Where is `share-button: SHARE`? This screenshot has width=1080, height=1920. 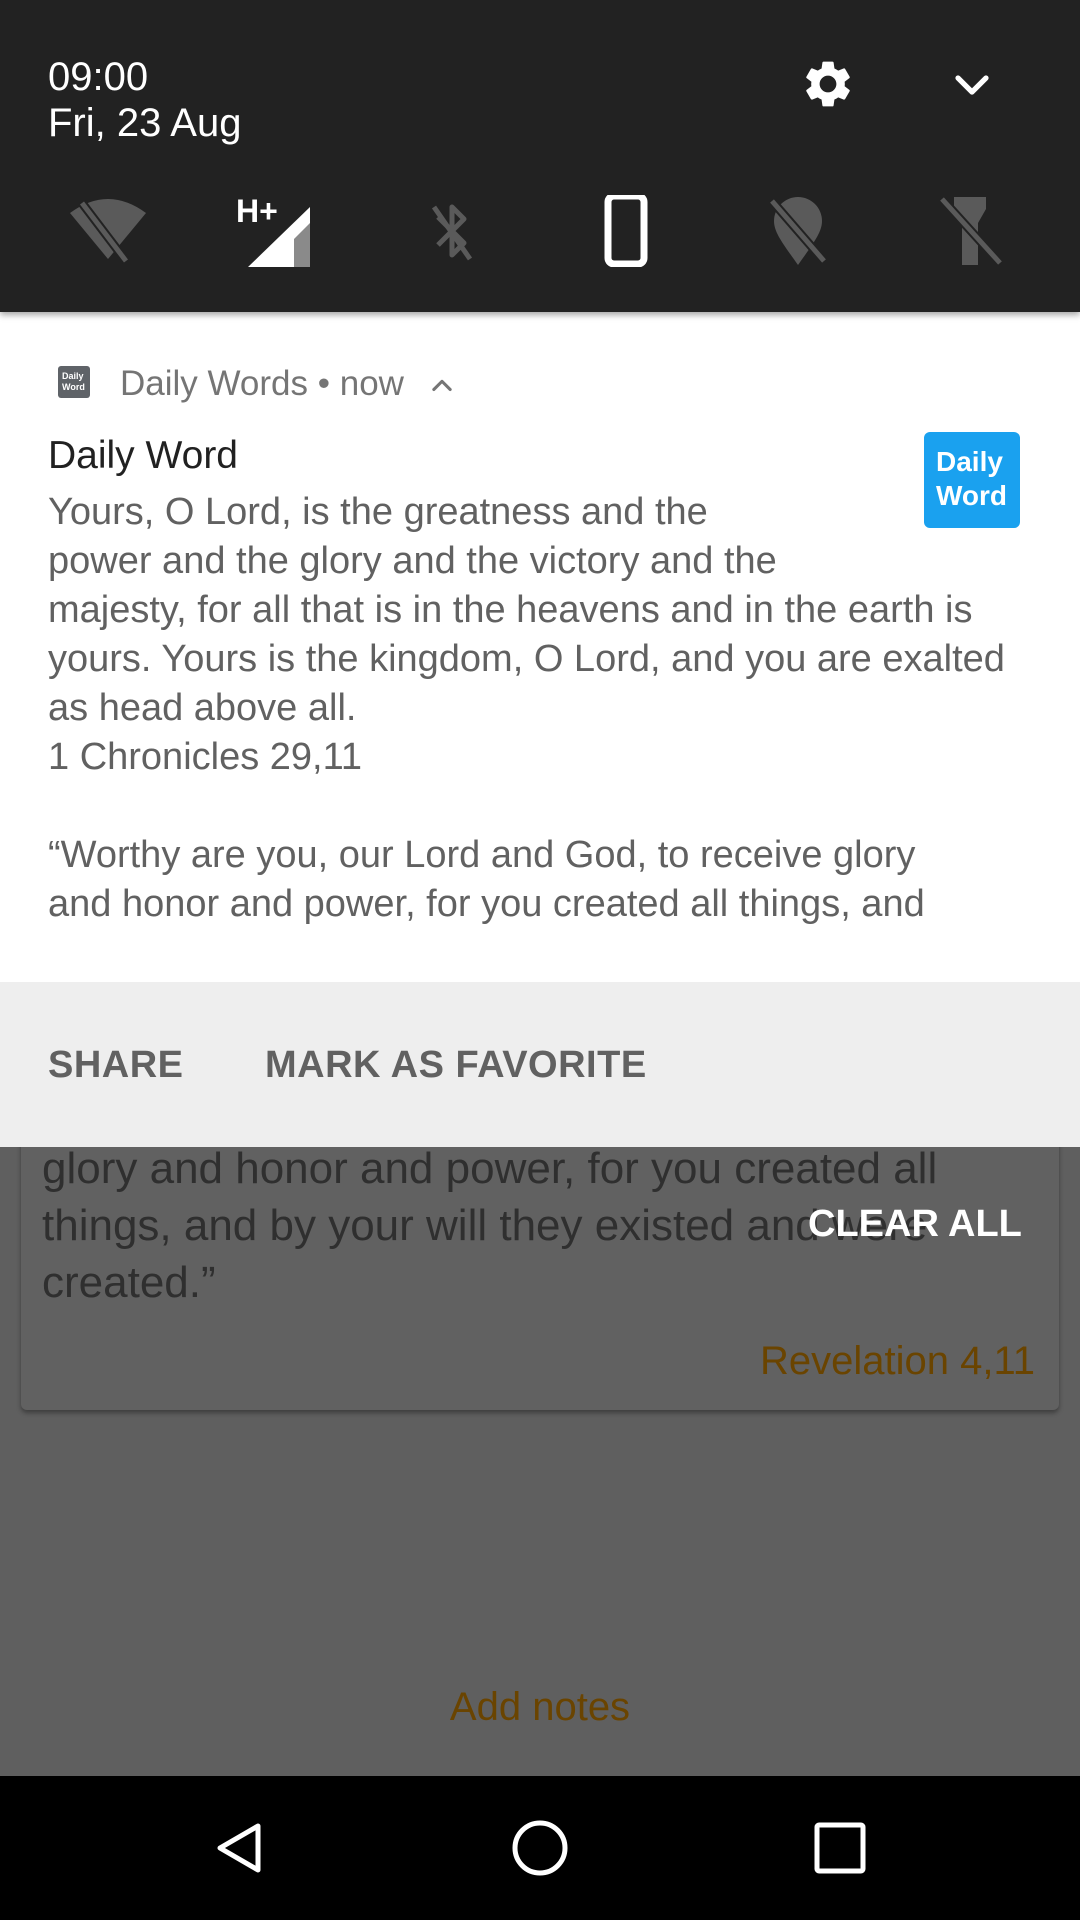 share-button: SHARE is located at coordinates (116, 1065).